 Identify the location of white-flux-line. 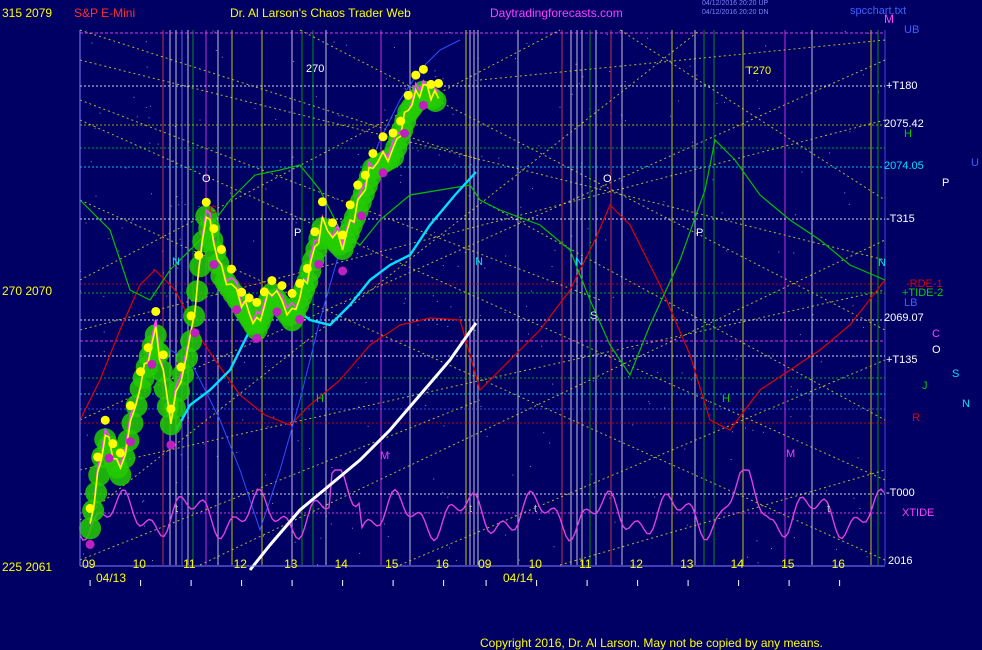
(363, 446).